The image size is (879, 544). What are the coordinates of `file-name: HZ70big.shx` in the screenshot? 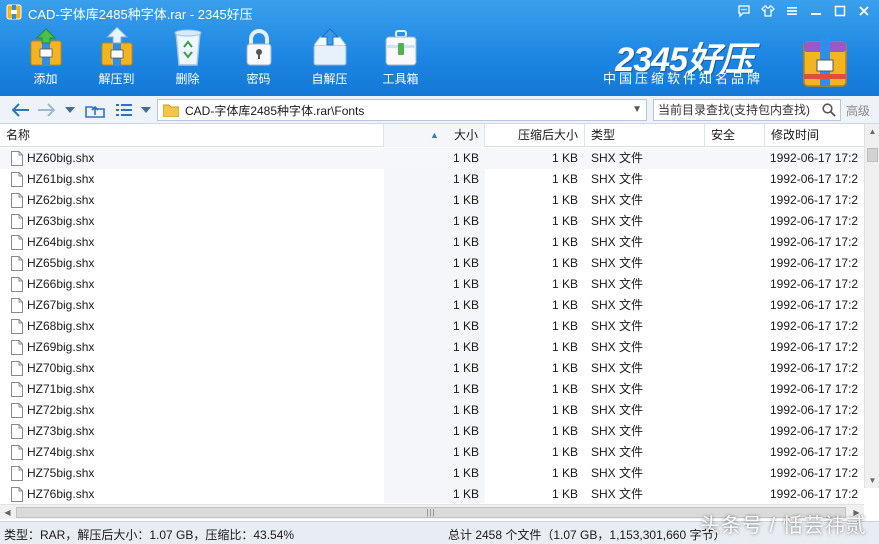 It's located at (61, 368).